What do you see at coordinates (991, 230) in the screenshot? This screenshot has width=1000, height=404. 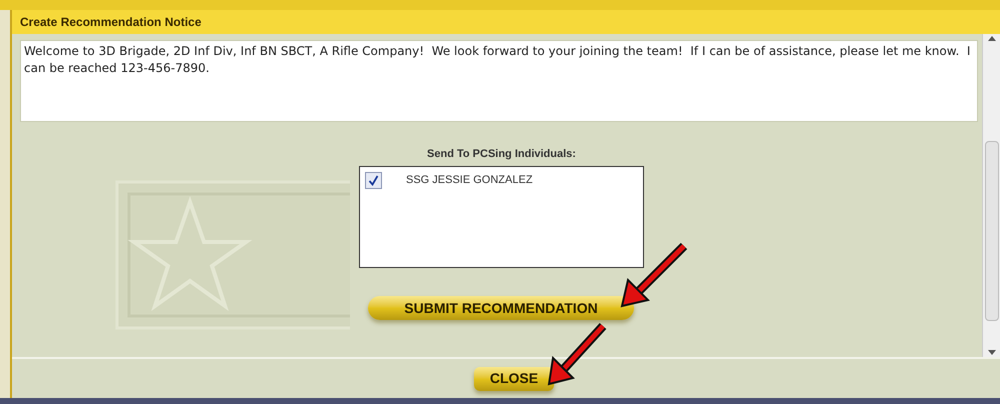 I see `scroll-thumb` at bounding box center [991, 230].